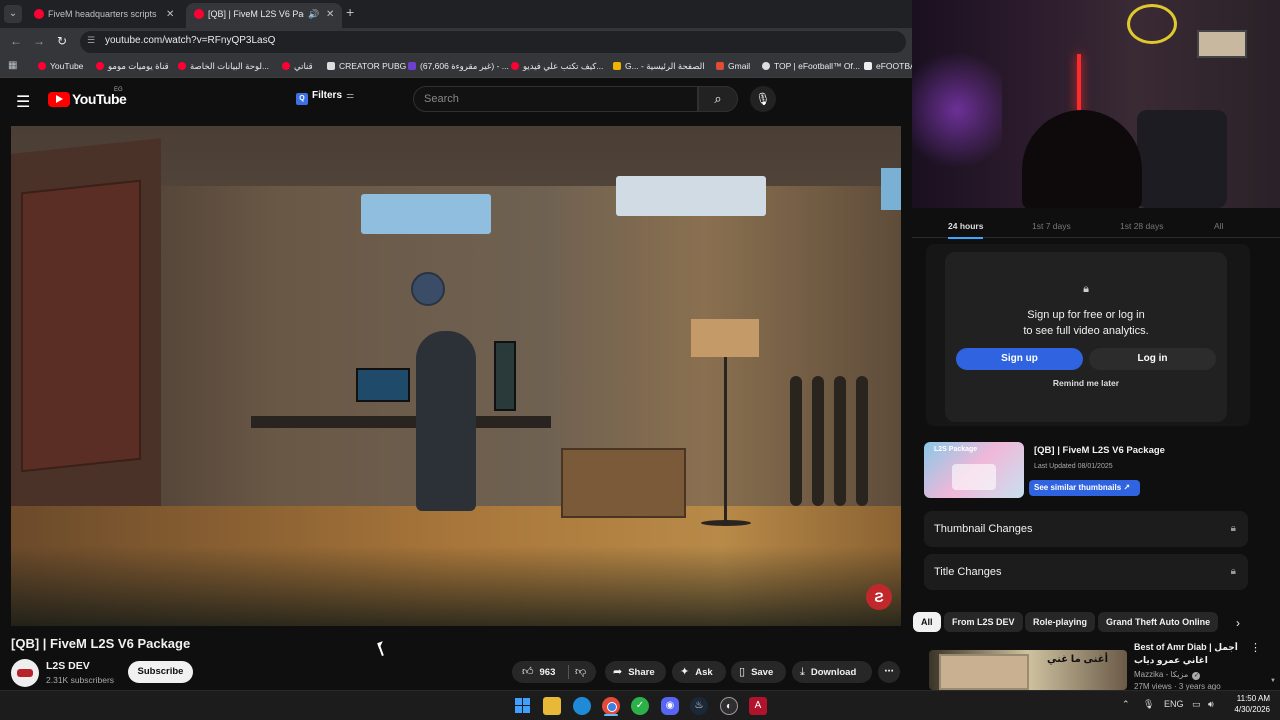 The image size is (1280, 720). What do you see at coordinates (966, 230) in the screenshot?
I see `tab-24-hours: 24 hours` at bounding box center [966, 230].